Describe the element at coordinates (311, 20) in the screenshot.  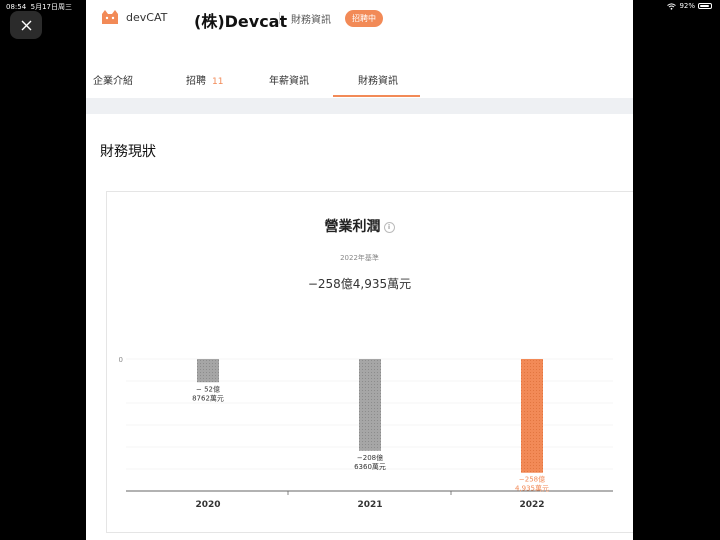
I see `header-subtitle: 財務資訊` at that location.